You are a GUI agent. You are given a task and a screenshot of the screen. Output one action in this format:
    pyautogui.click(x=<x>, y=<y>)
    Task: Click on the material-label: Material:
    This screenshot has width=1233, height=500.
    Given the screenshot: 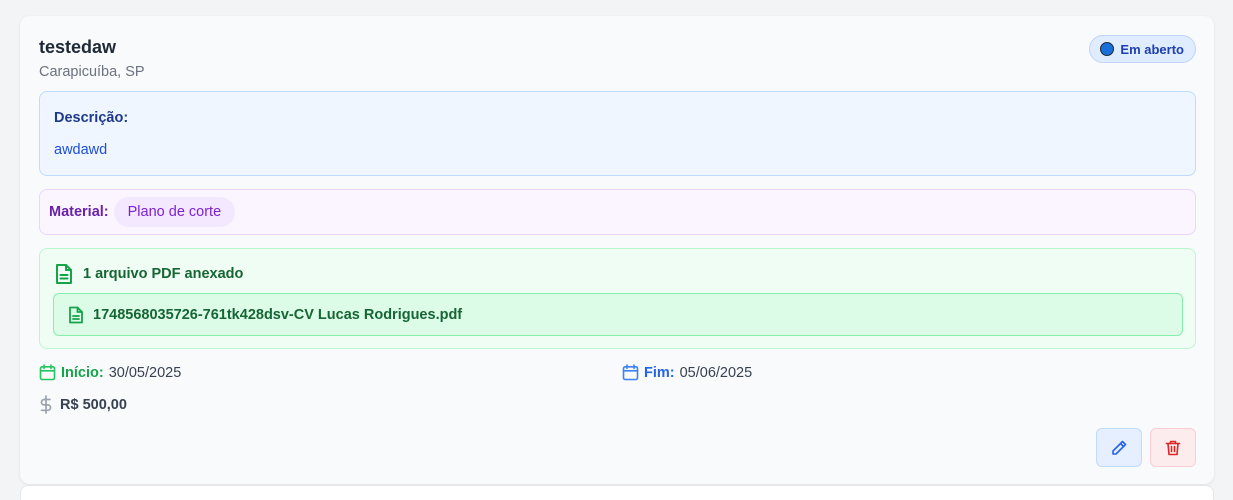 What is the action you would take?
    pyautogui.click(x=79, y=212)
    